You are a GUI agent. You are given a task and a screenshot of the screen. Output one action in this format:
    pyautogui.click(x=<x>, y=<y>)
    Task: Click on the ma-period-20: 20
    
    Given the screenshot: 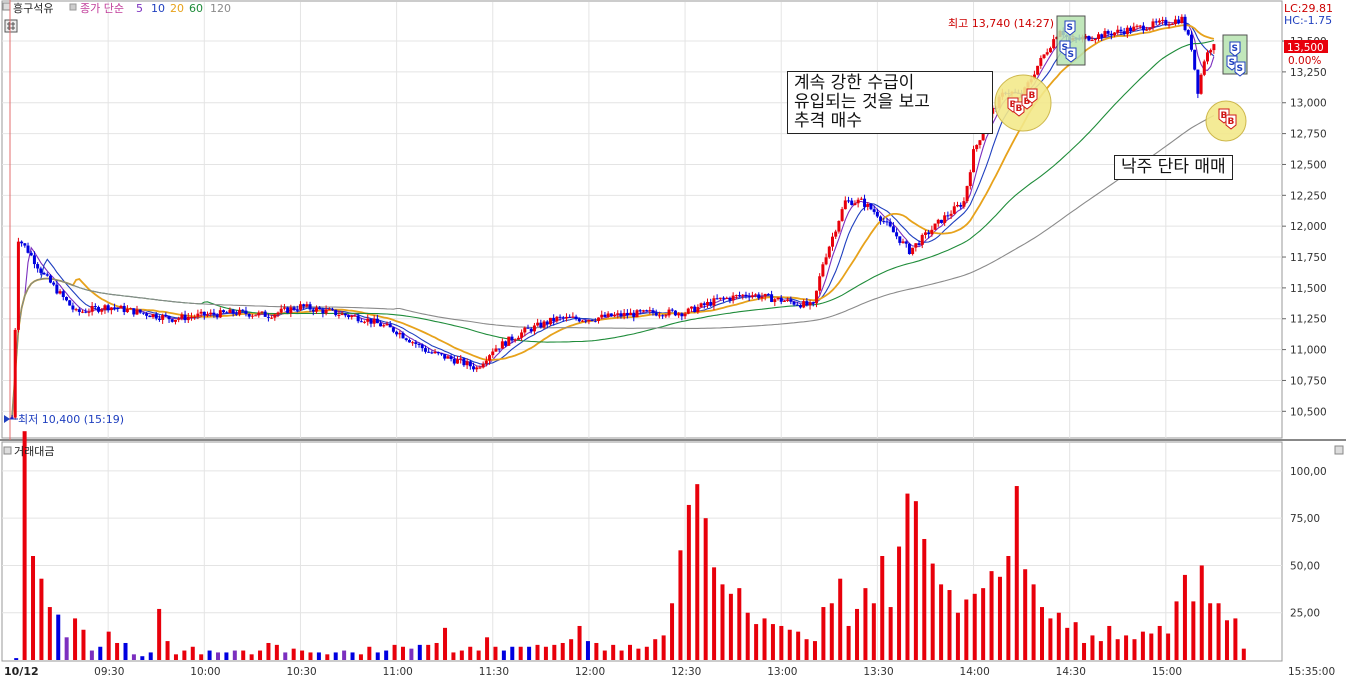 What is the action you would take?
    pyautogui.click(x=177, y=8)
    